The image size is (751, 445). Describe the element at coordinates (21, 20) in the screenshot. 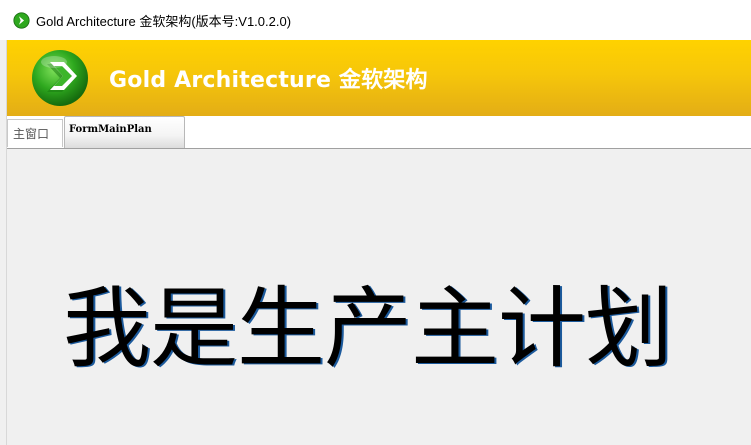

I see `app-icon` at that location.